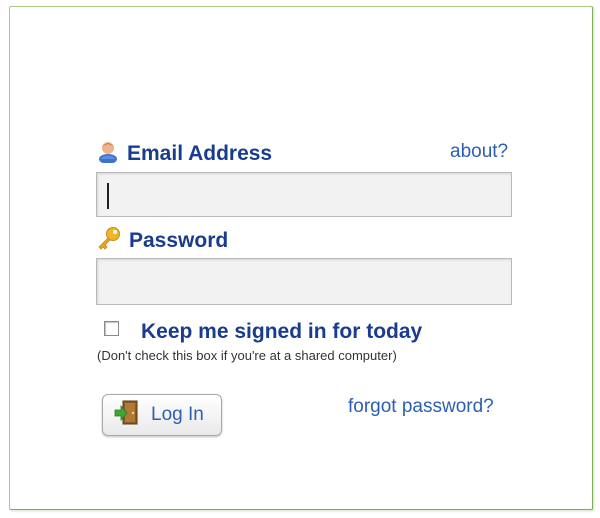 The height and width of the screenshot is (518, 600). What do you see at coordinates (111, 328) in the screenshot?
I see `keep-signed-in-checkbox` at bounding box center [111, 328].